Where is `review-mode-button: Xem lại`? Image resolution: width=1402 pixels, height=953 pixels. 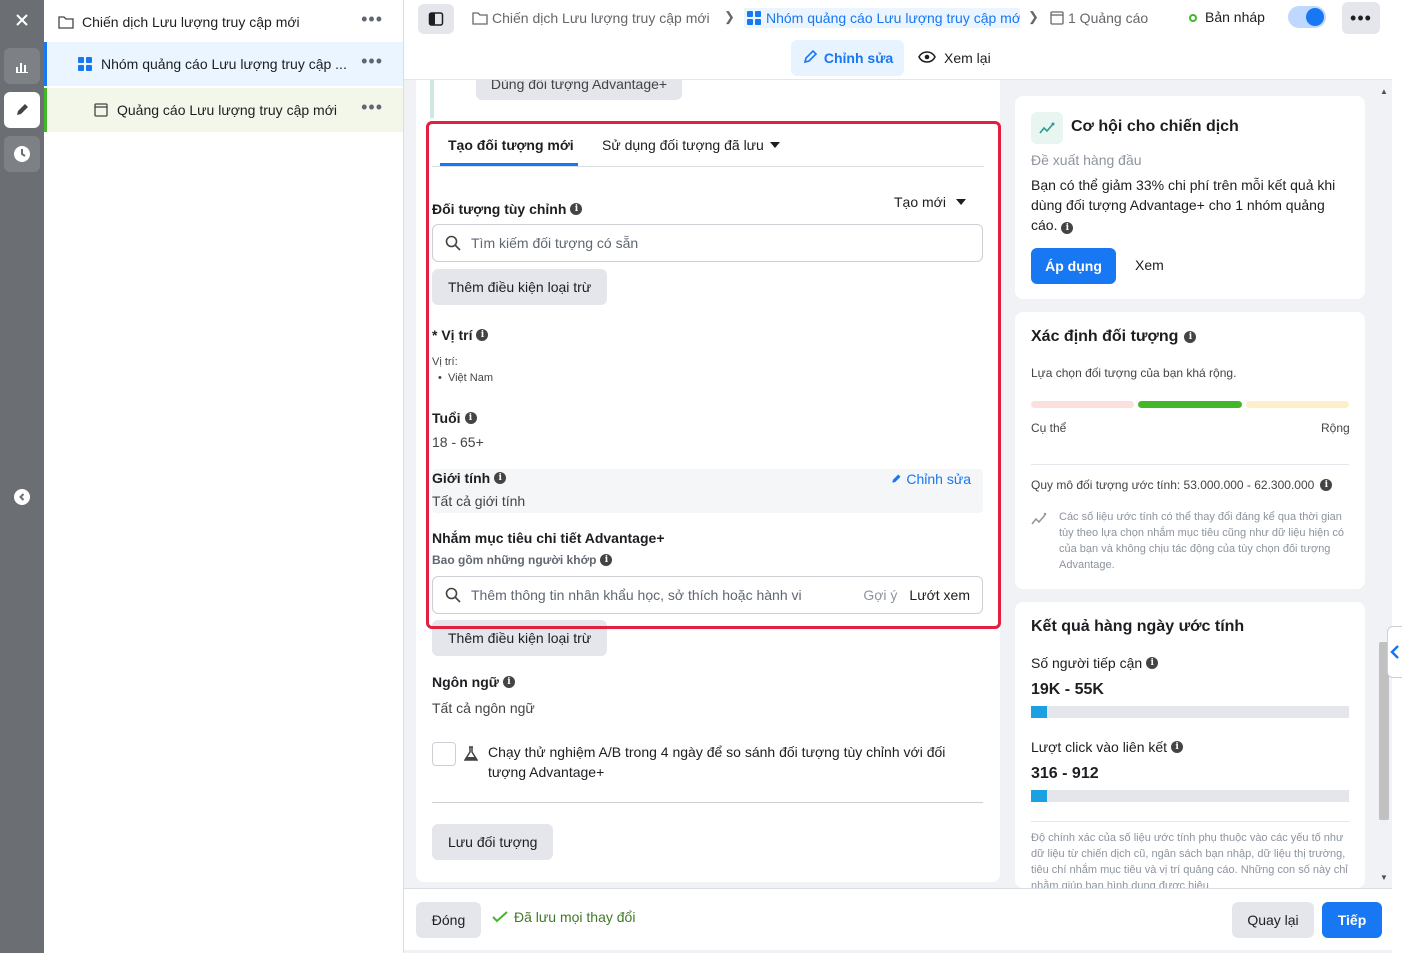
review-mode-button: Xem lại is located at coordinates (954, 58).